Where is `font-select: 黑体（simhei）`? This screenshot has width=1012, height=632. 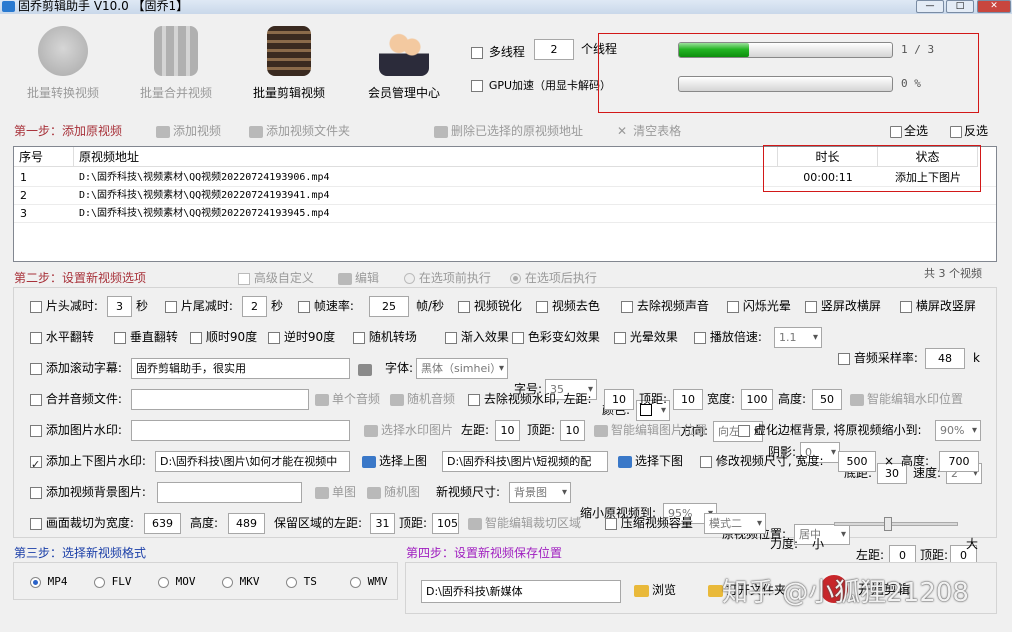
font-select: 黑体（simhei） is located at coordinates (462, 368).